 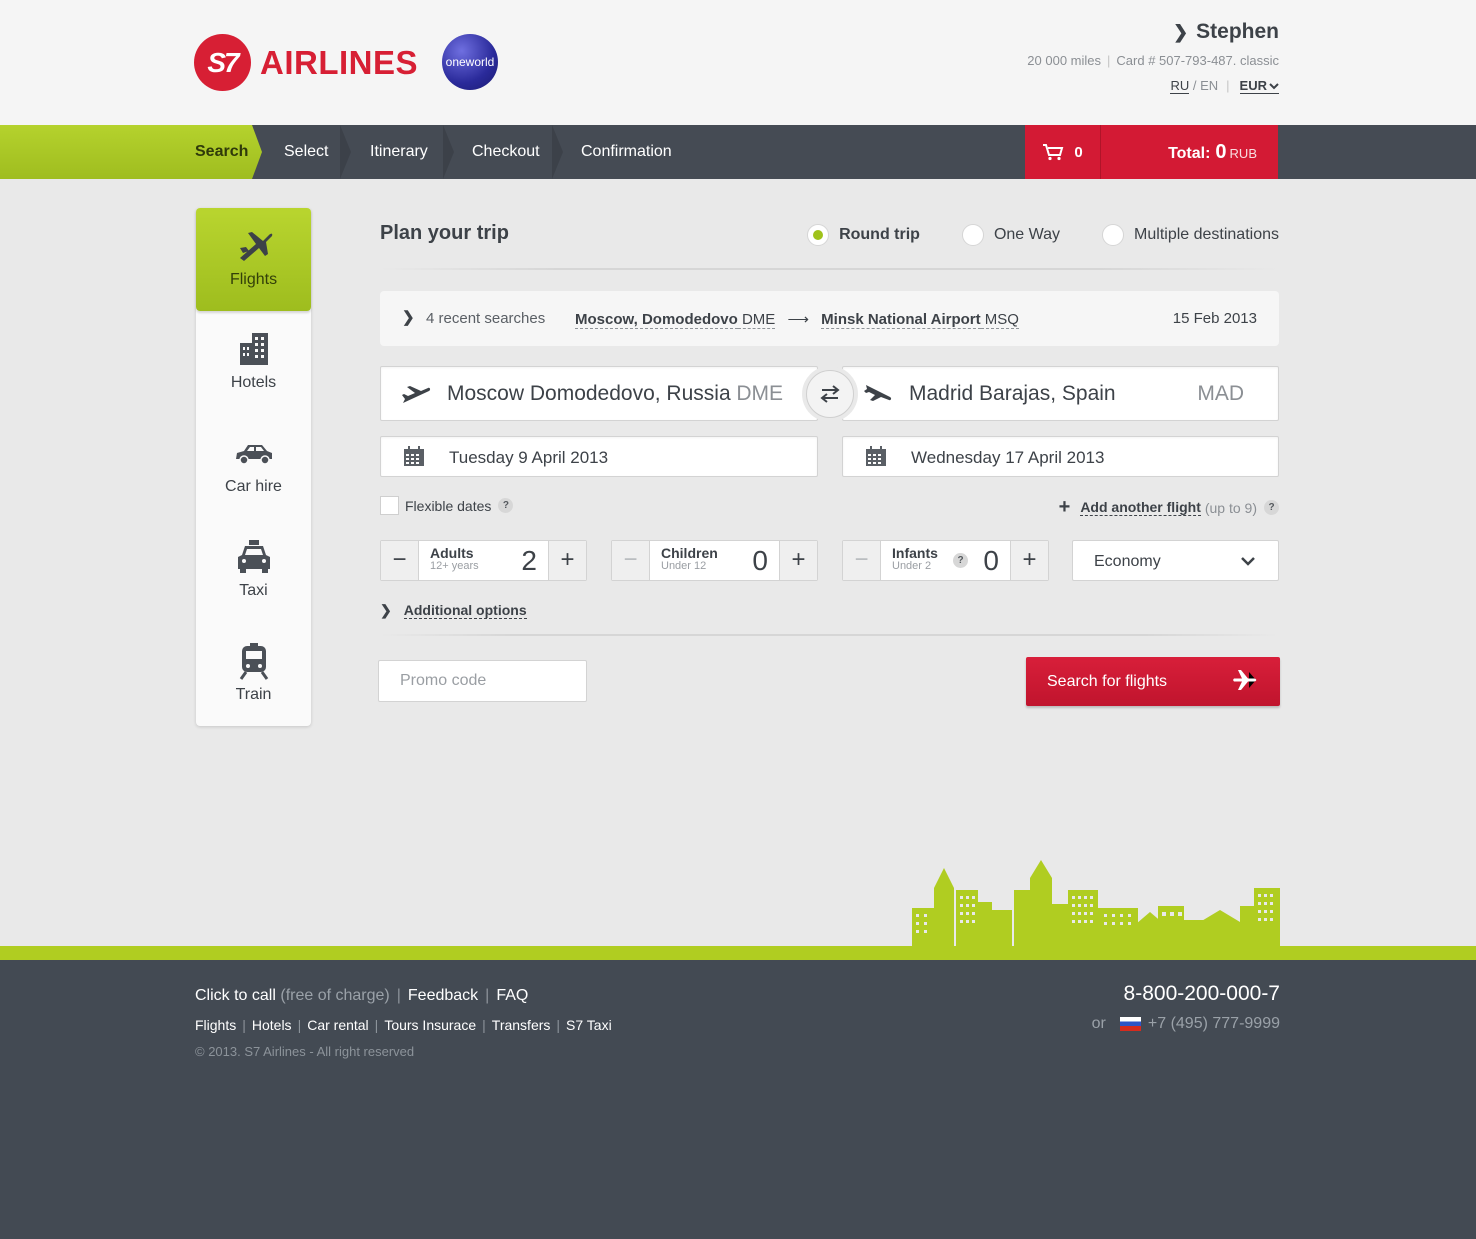 I want to click on flexible-dates-label: Flexible dates, so click(x=448, y=506).